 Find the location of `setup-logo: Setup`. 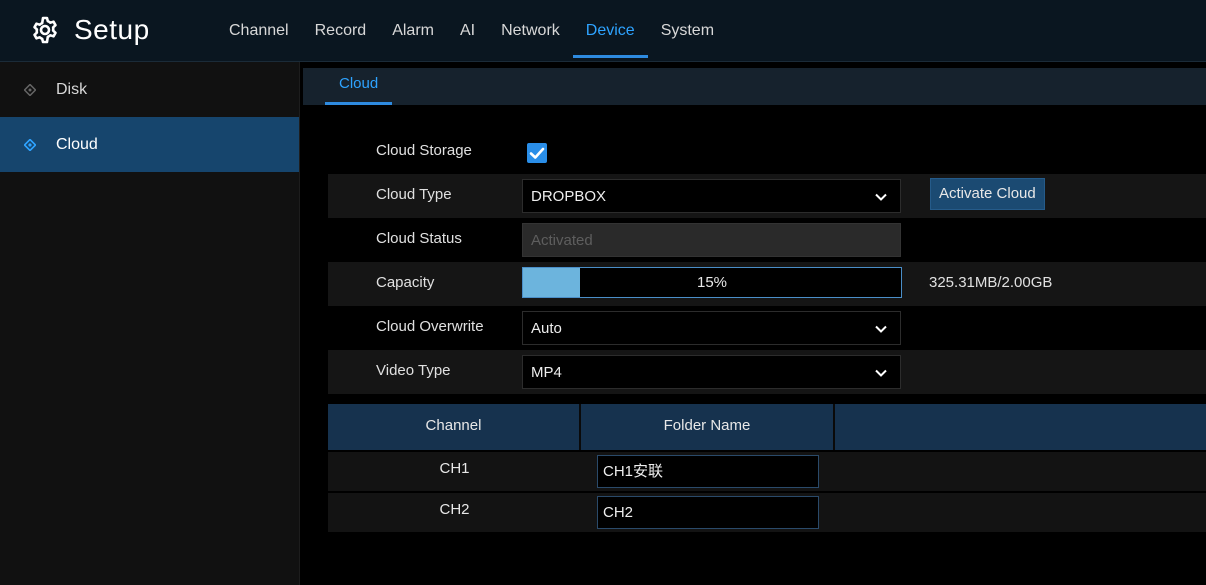

setup-logo: Setup is located at coordinates (90, 30).